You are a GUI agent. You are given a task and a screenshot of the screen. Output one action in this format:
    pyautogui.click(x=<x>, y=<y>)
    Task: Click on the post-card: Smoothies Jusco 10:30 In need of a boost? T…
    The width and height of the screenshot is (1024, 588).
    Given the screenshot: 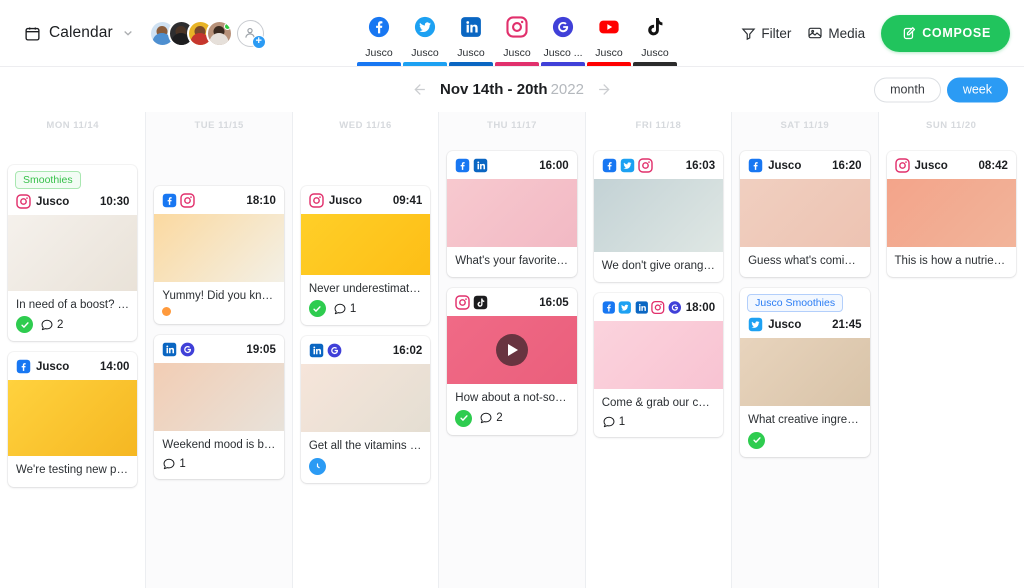 What is the action you would take?
    pyautogui.click(x=73, y=253)
    